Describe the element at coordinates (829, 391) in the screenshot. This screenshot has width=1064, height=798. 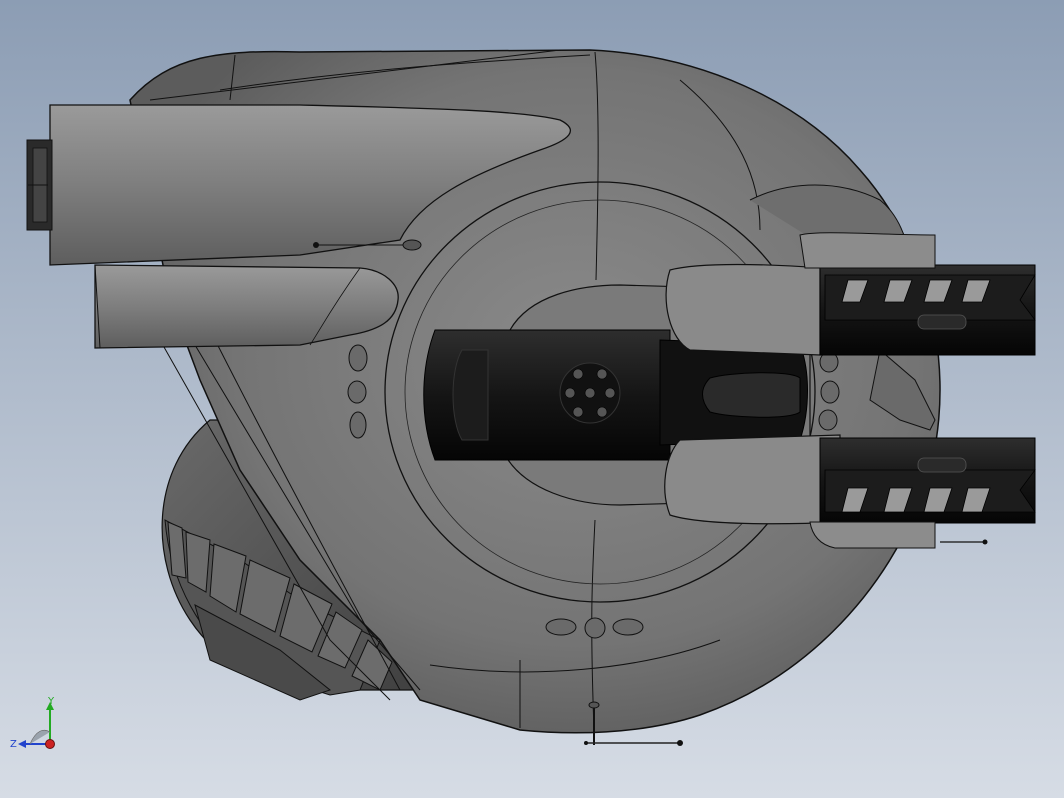
I see `right-vent-ovals` at that location.